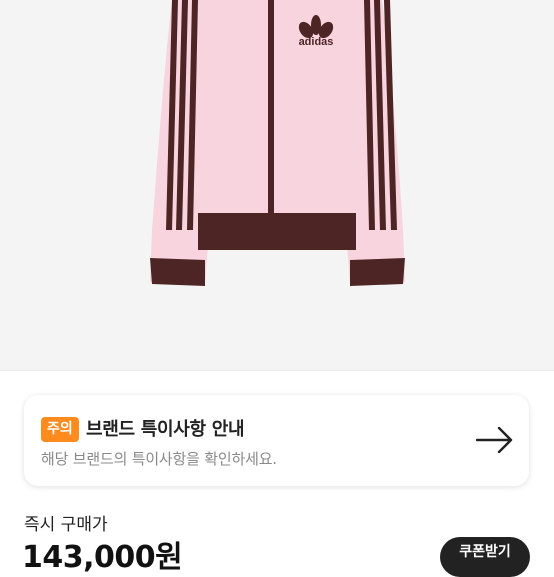  What do you see at coordinates (276, 440) in the screenshot?
I see `brand-notice-card: 주의 브랜드 특이사항 안내 해당 브랜드의 특이사항을 확인하세요.` at bounding box center [276, 440].